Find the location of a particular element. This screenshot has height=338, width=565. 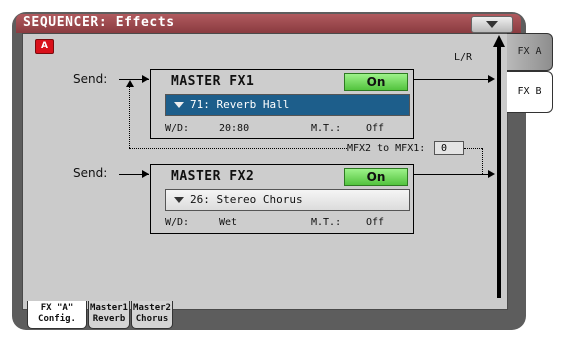

fx1-wd-value: 20:80 is located at coordinates (234, 128).